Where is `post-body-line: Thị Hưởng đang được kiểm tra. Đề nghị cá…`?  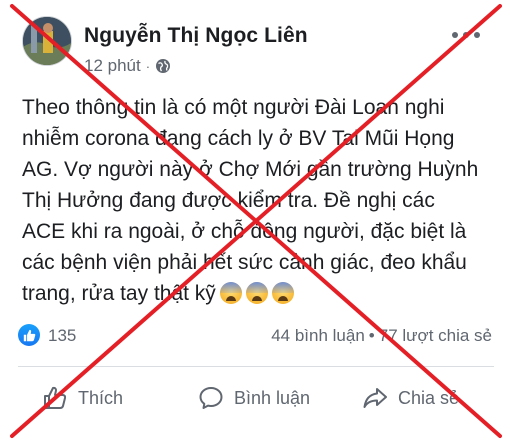 post-body-line: Thị Hưởng đang được kiểm tra. Đề nghị cá… is located at coordinates (228, 200).